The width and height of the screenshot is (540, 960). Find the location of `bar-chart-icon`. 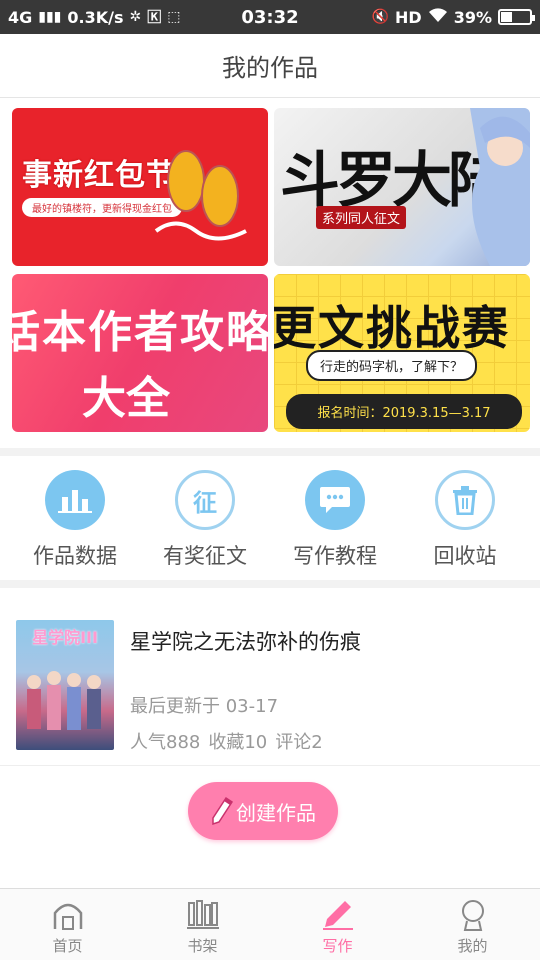

bar-chart-icon is located at coordinates (75, 500).